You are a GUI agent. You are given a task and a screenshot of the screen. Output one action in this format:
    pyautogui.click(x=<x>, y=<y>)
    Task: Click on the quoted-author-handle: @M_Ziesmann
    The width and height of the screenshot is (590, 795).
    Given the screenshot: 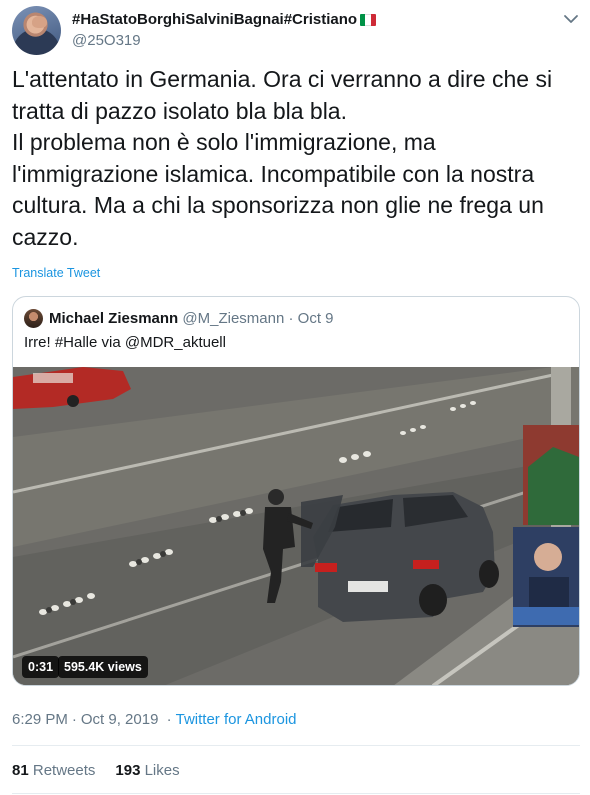 What is the action you would take?
    pyautogui.click(x=233, y=318)
    